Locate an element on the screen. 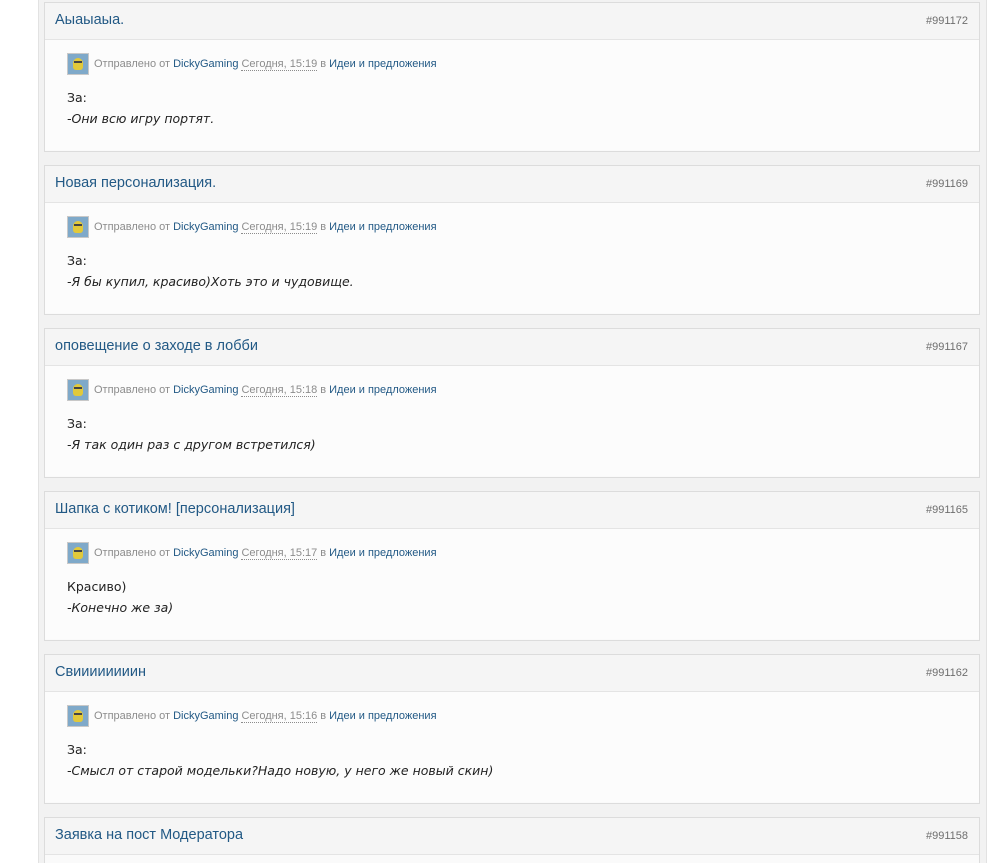  post-header: Аыаыаыа. #991172 is located at coordinates (512, 21).